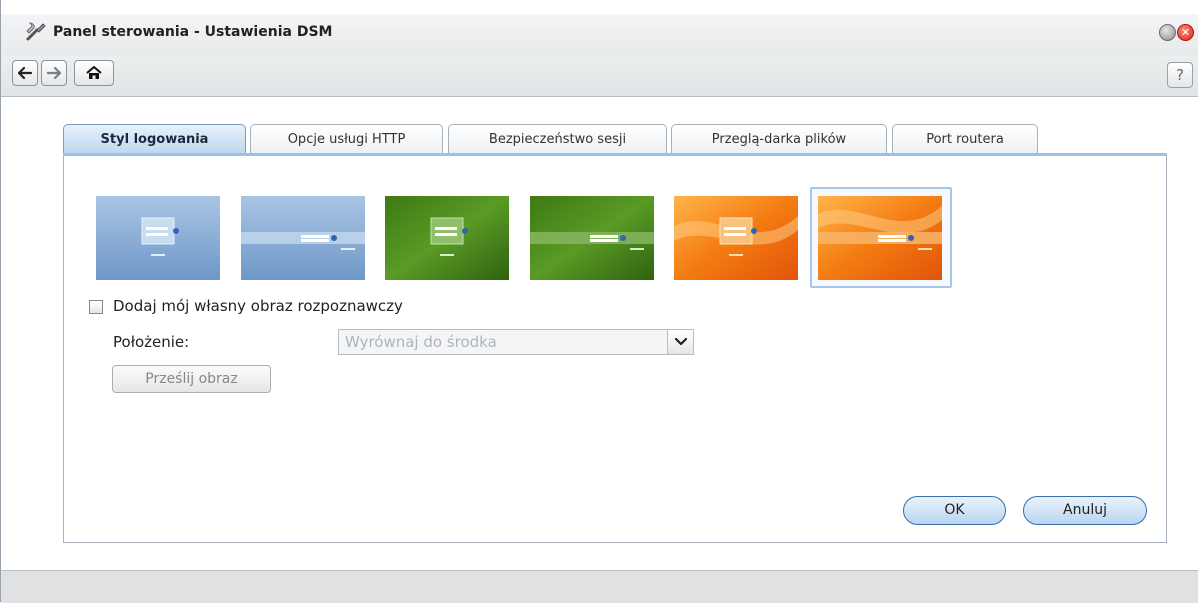 The width and height of the screenshot is (1198, 603). I want to click on login-style-green-box, so click(447, 238).